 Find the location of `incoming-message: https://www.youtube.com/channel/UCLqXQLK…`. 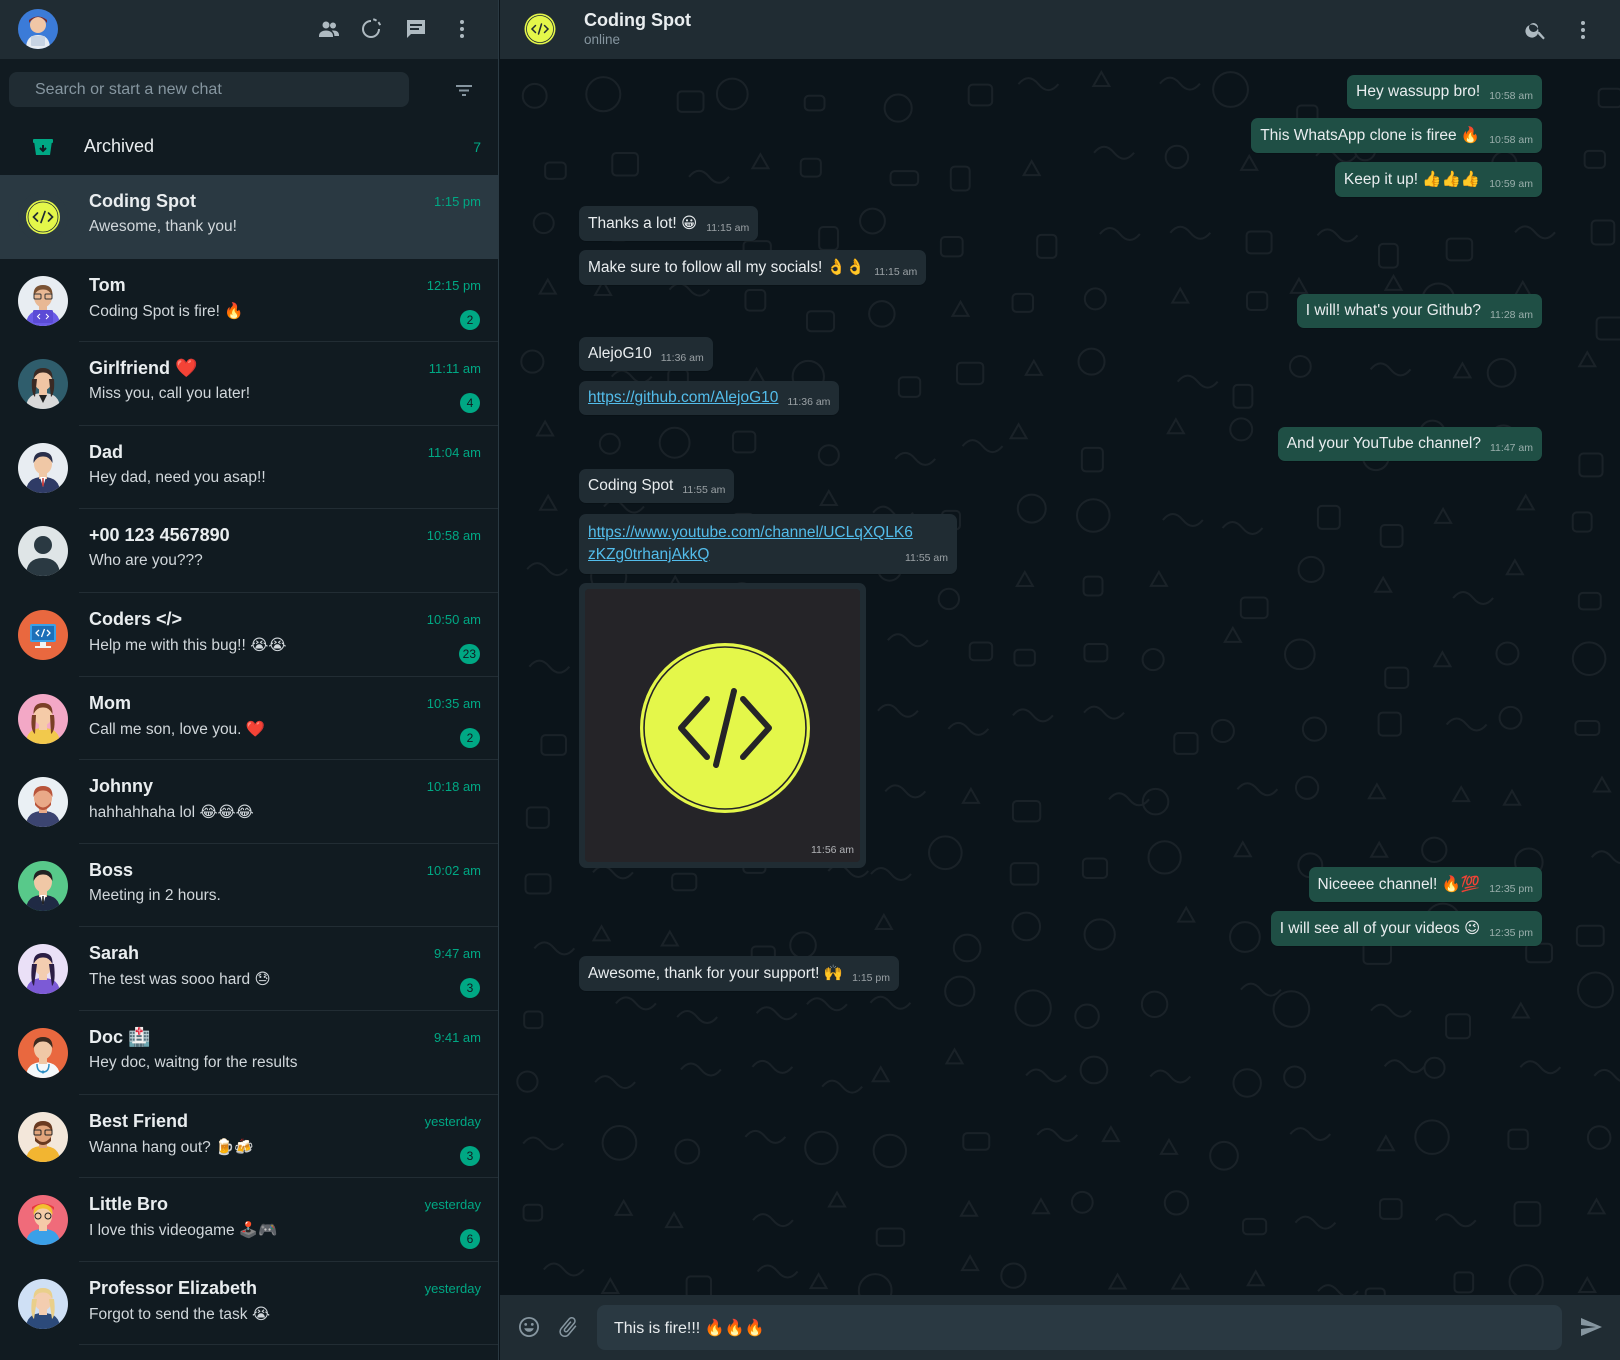

incoming-message: https://www.youtube.com/channel/UCLqXQLK… is located at coordinates (768, 544).